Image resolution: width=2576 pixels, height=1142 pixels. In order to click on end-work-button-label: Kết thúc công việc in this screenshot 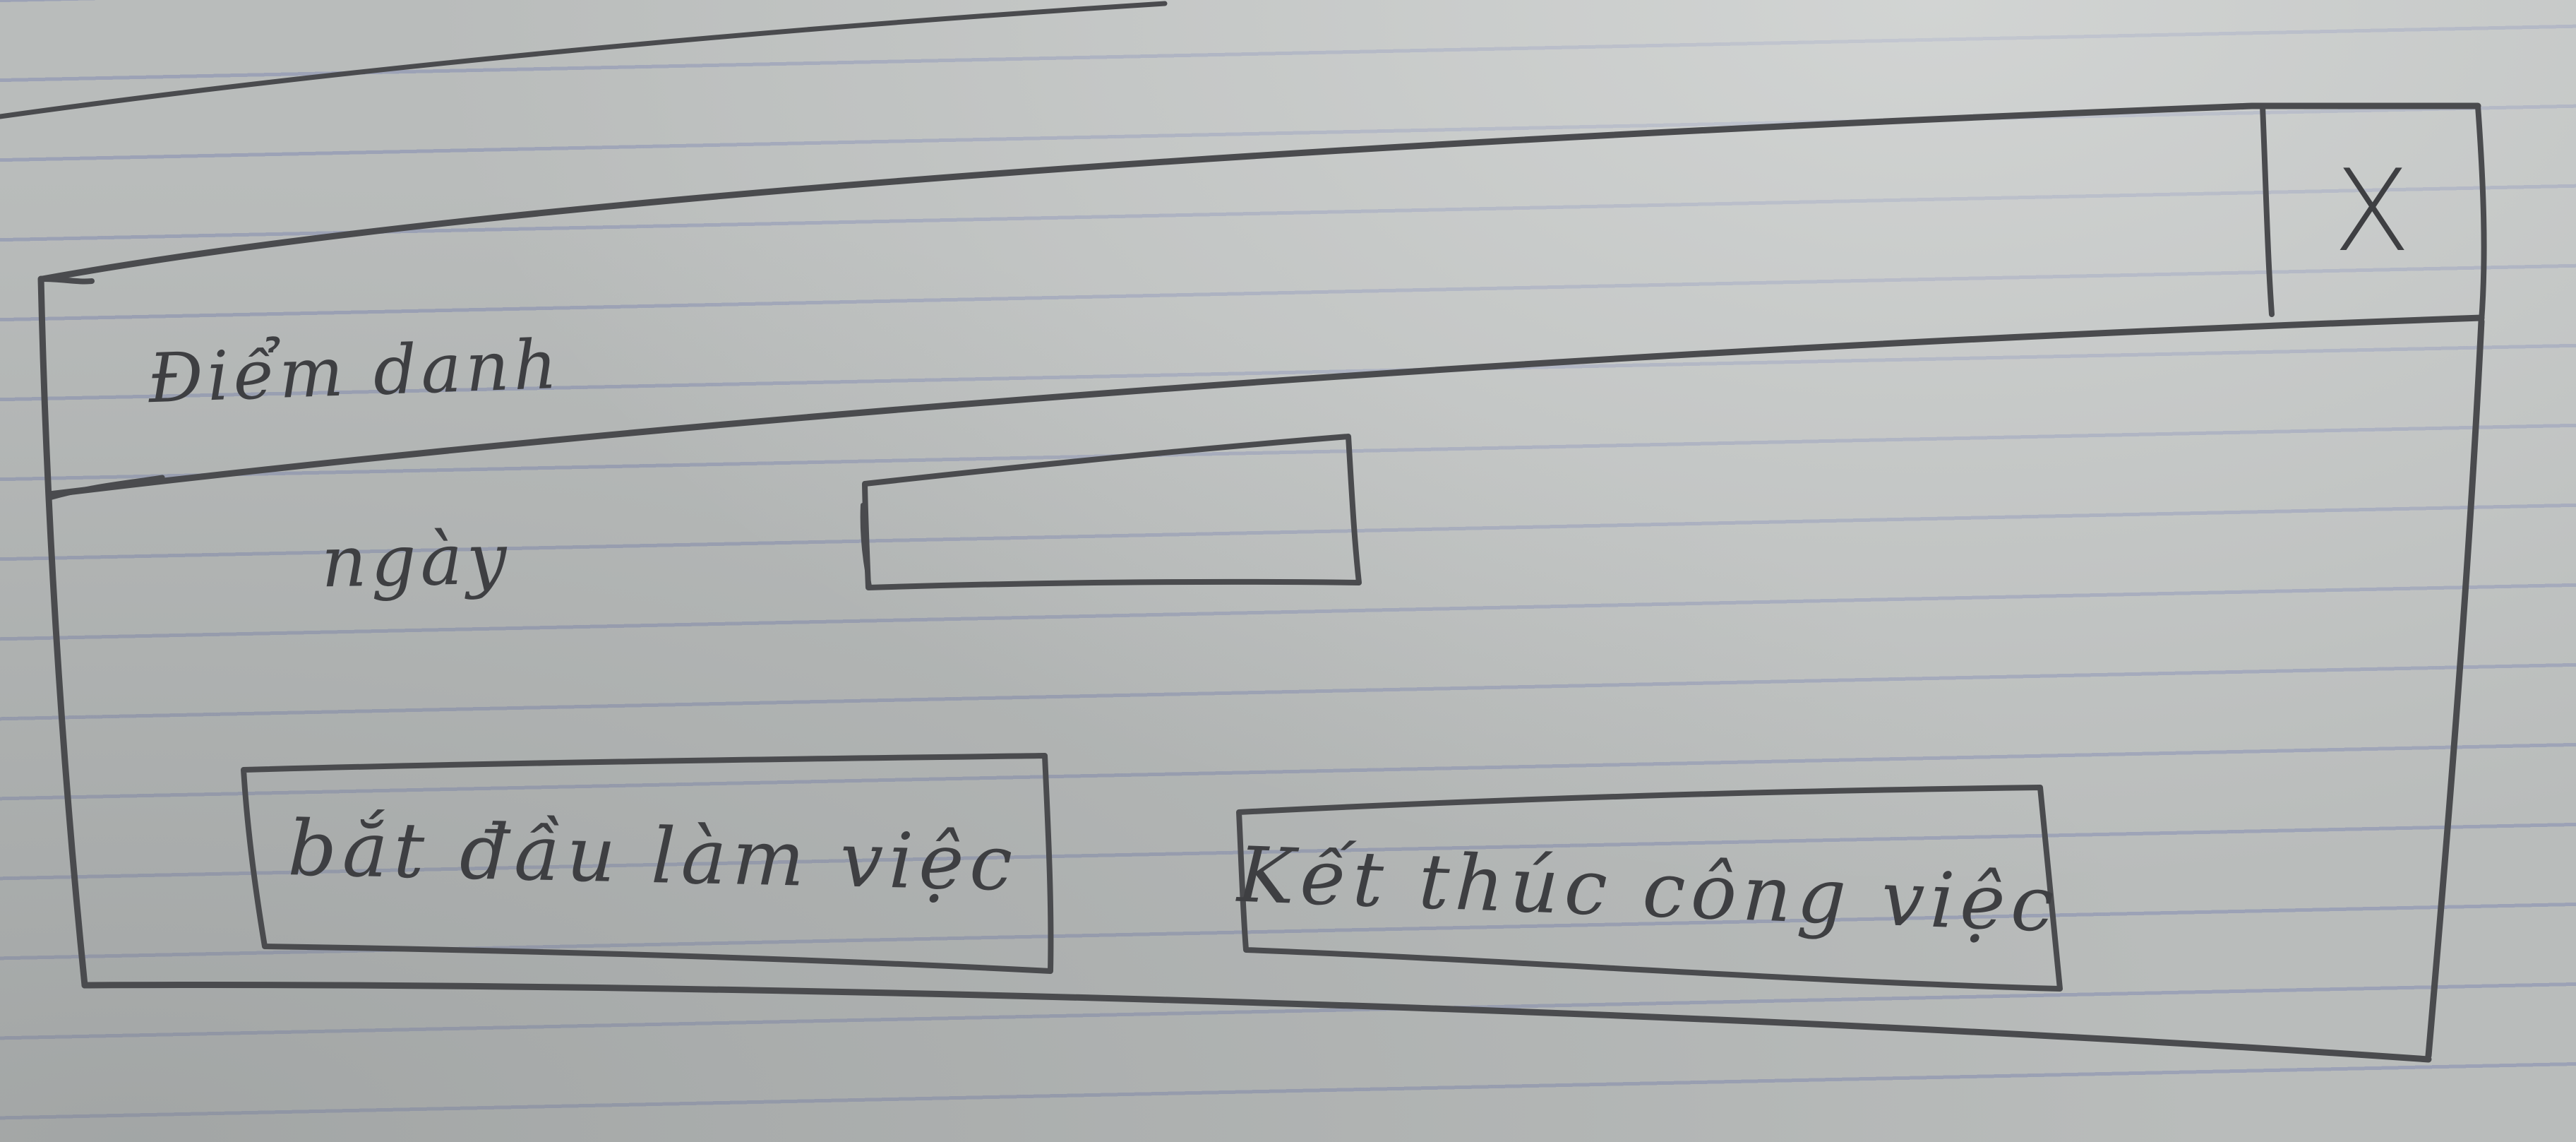, I will do `click(1648, 890)`.